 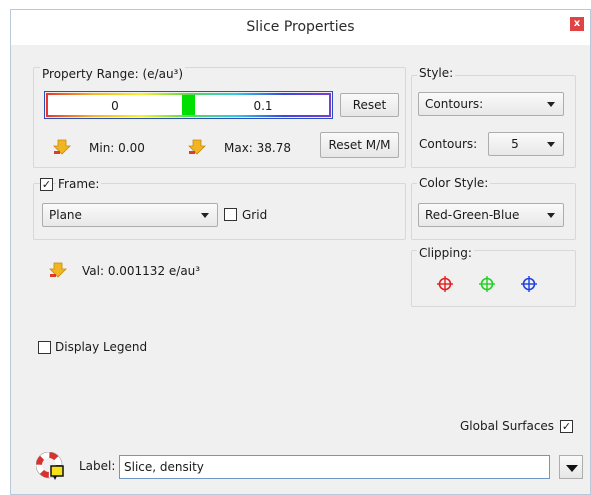 What do you see at coordinates (263, 106) in the screenshot?
I see `range-max-value: 0.1` at bounding box center [263, 106].